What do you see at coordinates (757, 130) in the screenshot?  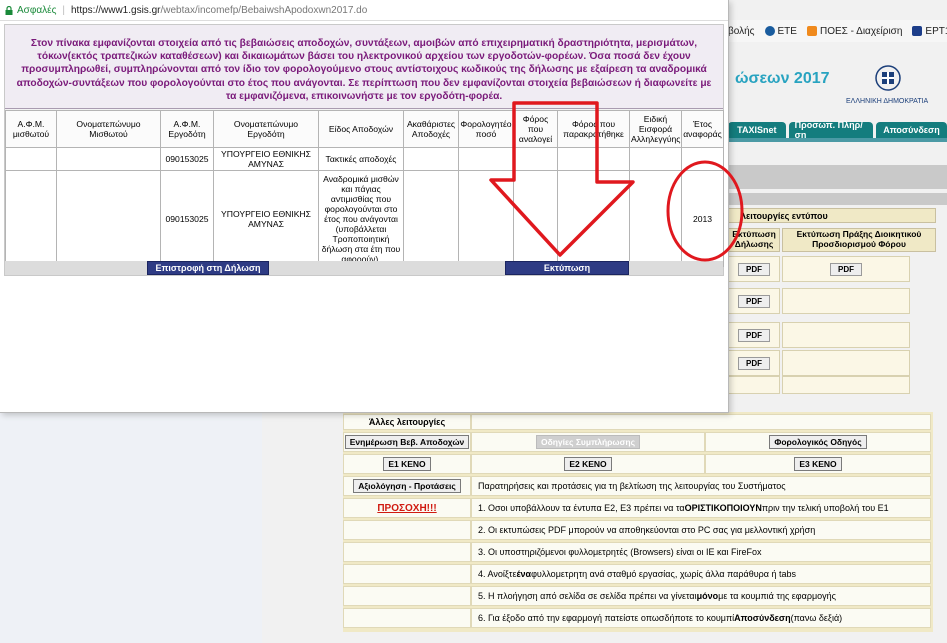 I see `tab-taxisnet: TAXISnet` at bounding box center [757, 130].